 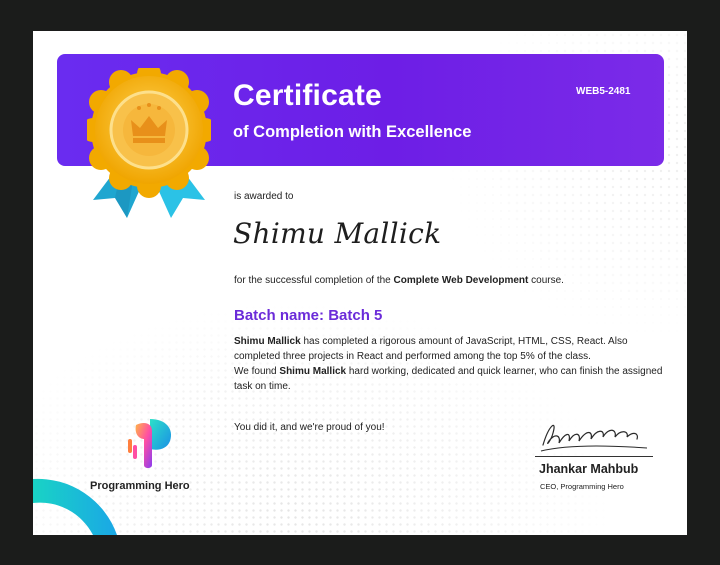 What do you see at coordinates (461, 280) in the screenshot?
I see `course-name: Complete Web Development` at bounding box center [461, 280].